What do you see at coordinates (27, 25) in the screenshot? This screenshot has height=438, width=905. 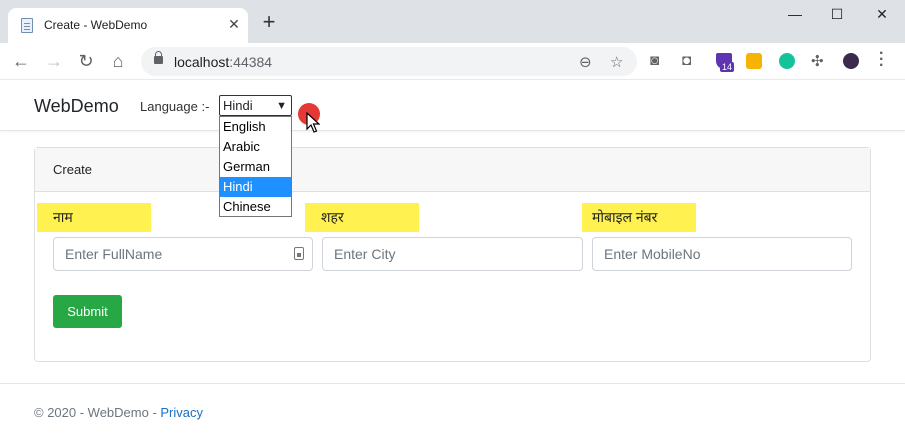 I see `page-favicon-icon` at bounding box center [27, 25].